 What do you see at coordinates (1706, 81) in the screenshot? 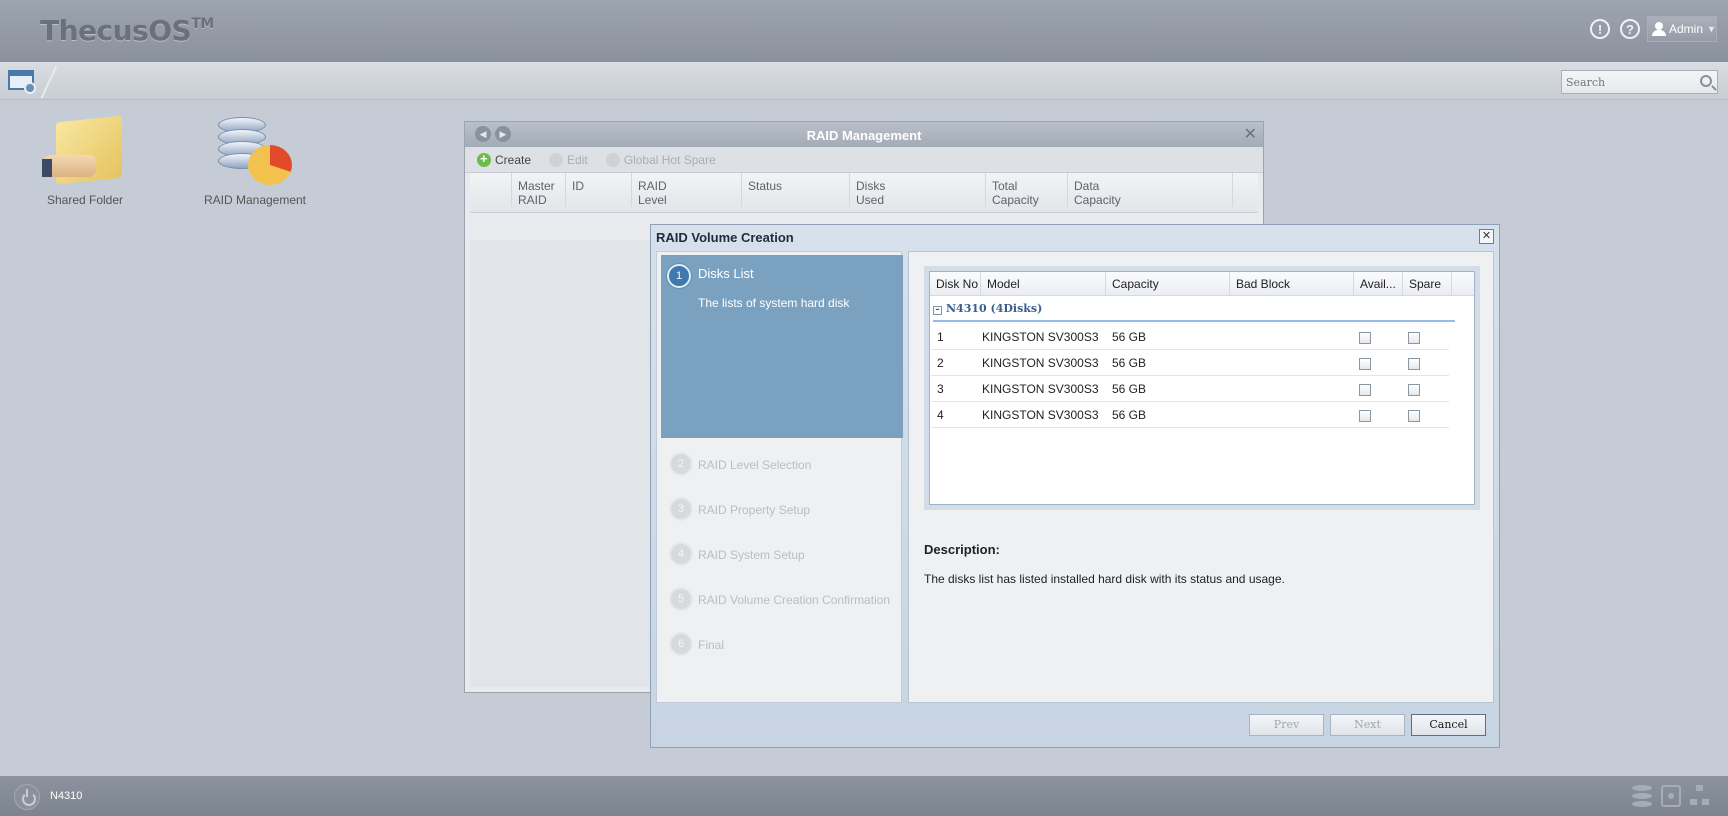
I see `search-icon` at bounding box center [1706, 81].